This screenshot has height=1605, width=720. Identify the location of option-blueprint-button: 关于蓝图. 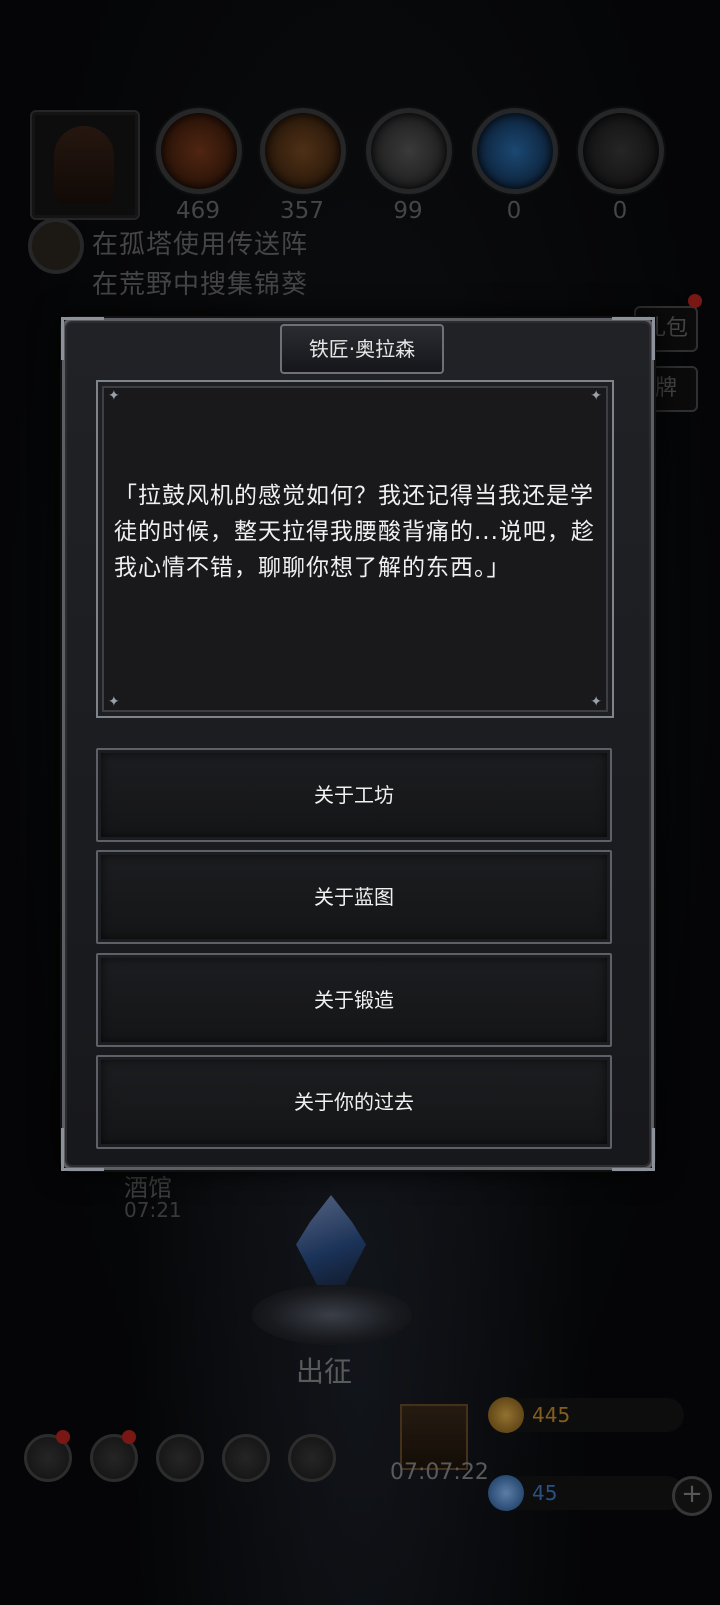
(354, 897).